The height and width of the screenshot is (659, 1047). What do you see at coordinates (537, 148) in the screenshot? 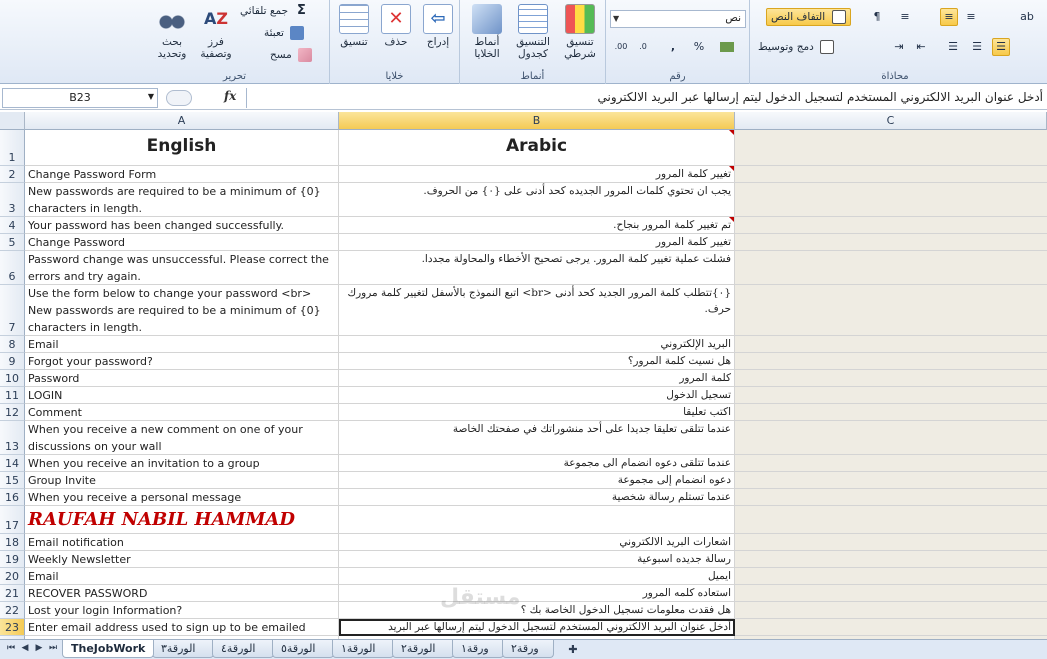
I see `column-b-title: Arabic` at bounding box center [537, 148].